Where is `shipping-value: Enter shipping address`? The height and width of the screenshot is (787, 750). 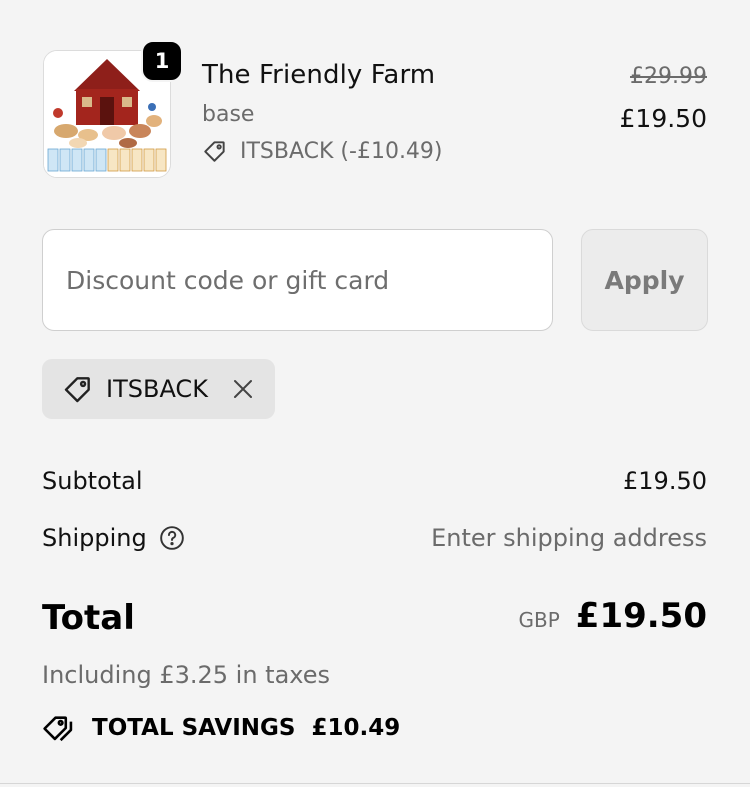
shipping-value: Enter shipping address is located at coordinates (569, 538).